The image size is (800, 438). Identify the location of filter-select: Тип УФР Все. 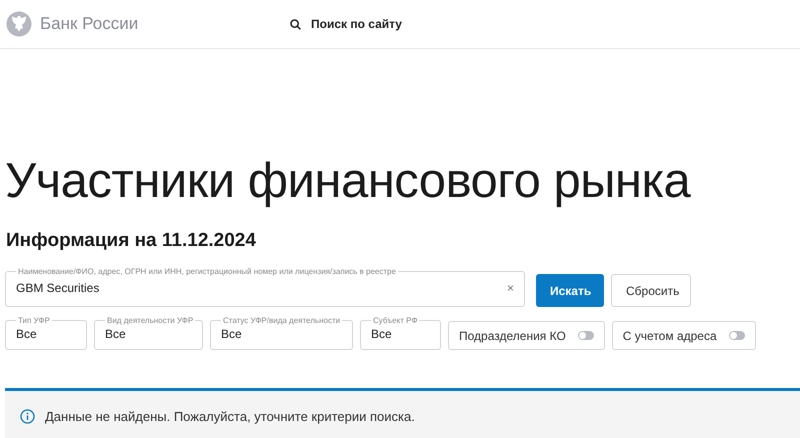
(46, 333).